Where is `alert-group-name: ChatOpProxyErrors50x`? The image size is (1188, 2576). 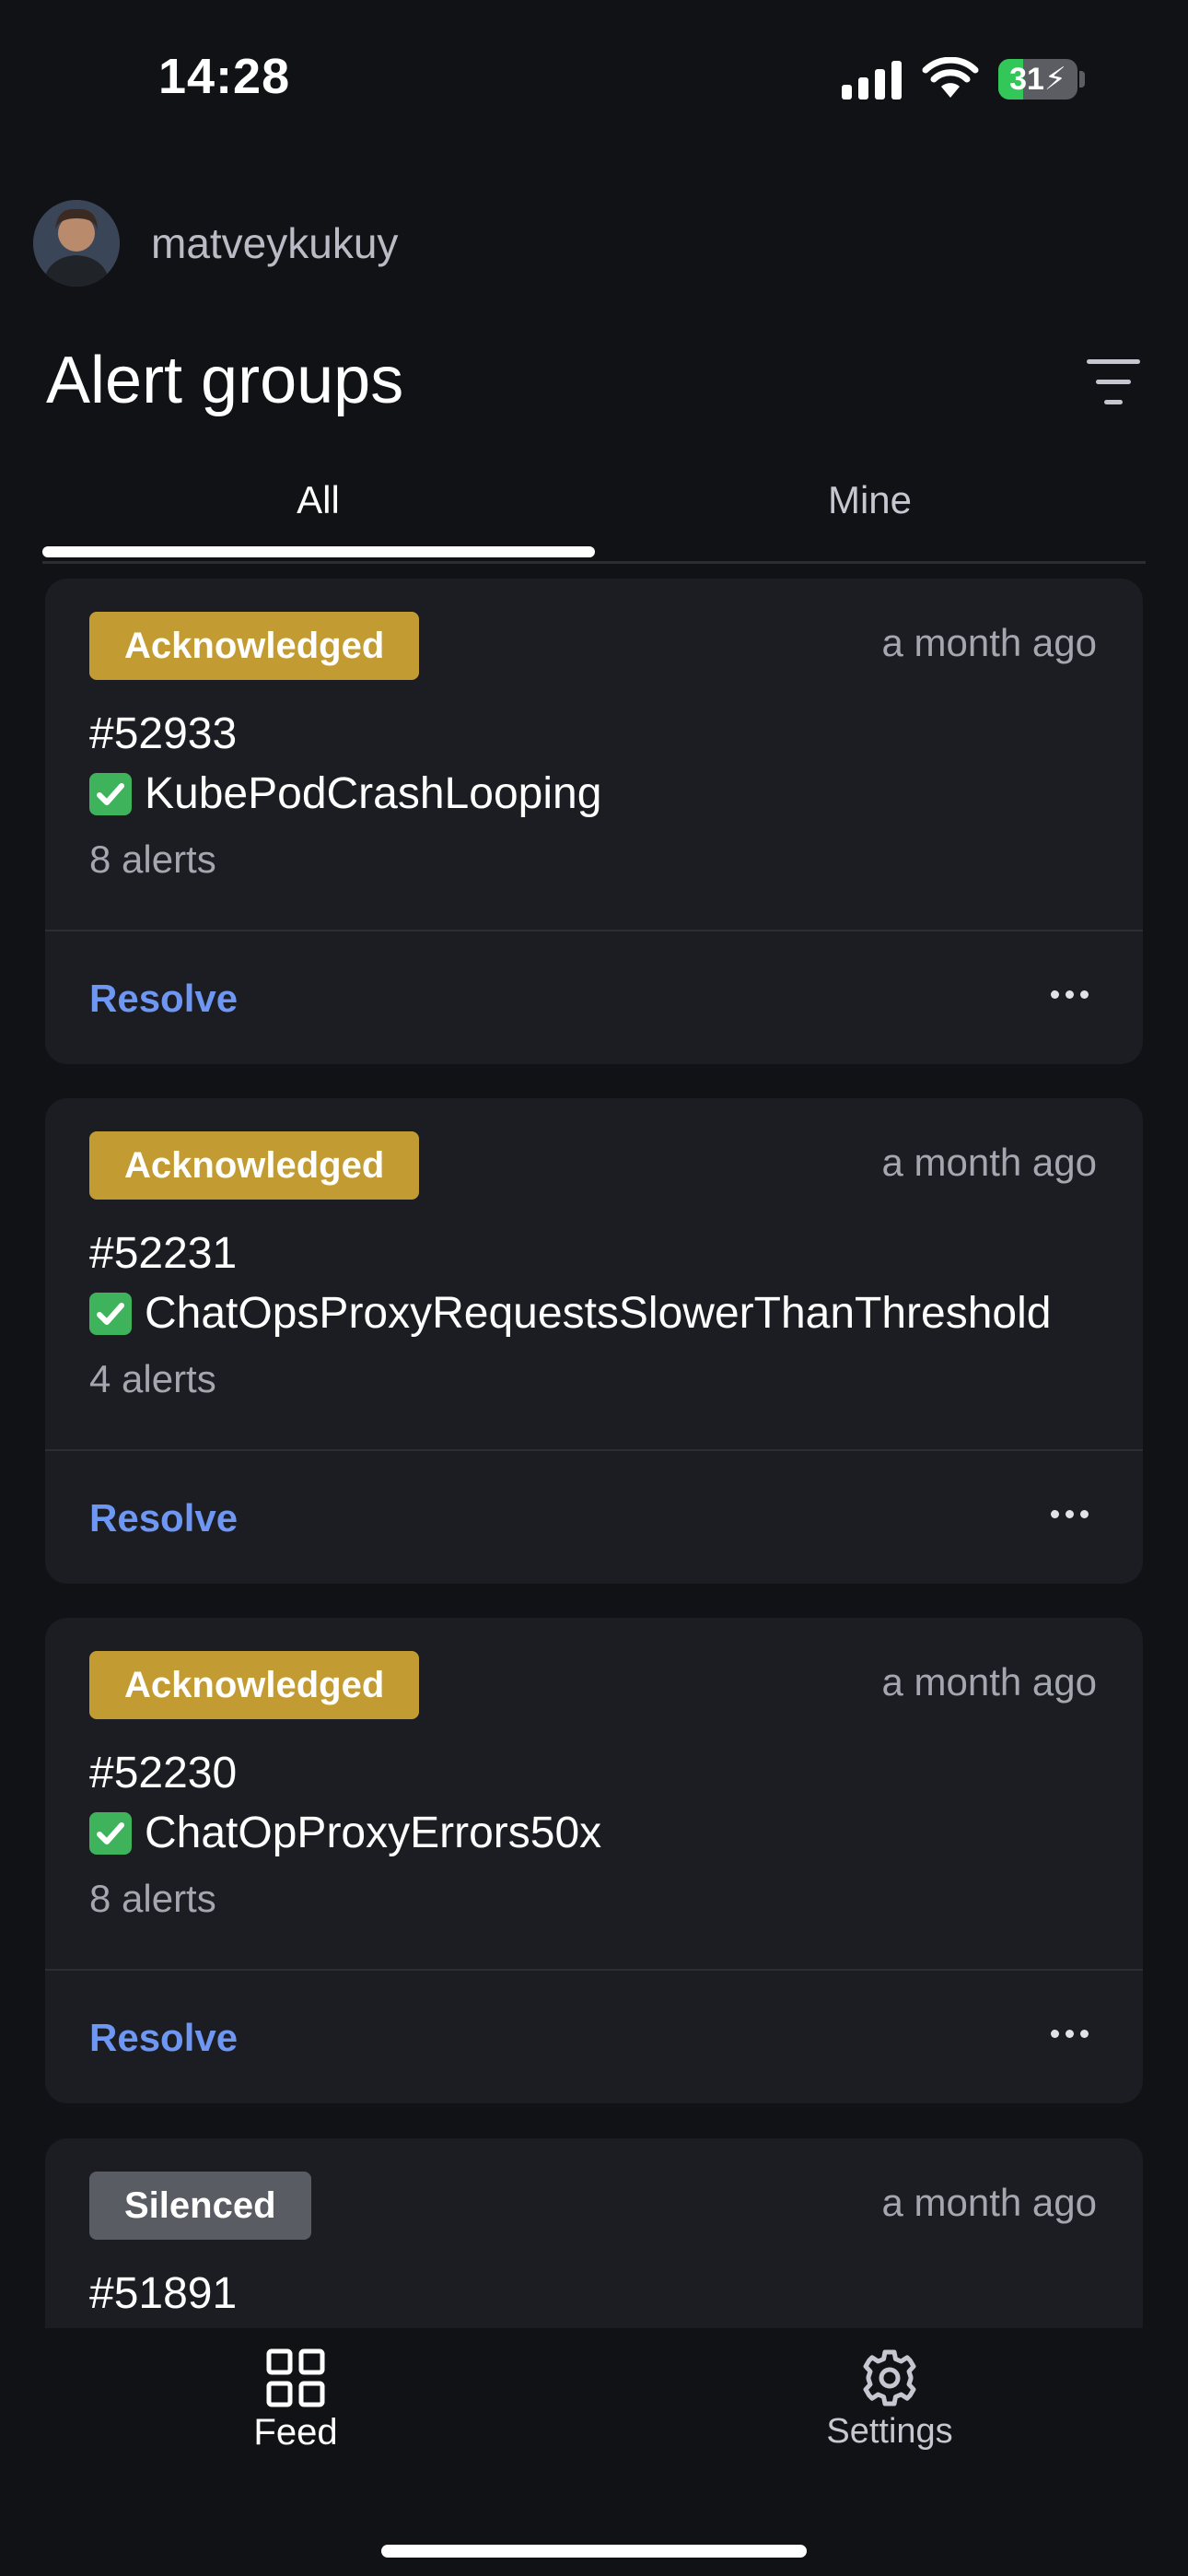
alert-group-name: ChatOpProxyErrors50x is located at coordinates (345, 1833).